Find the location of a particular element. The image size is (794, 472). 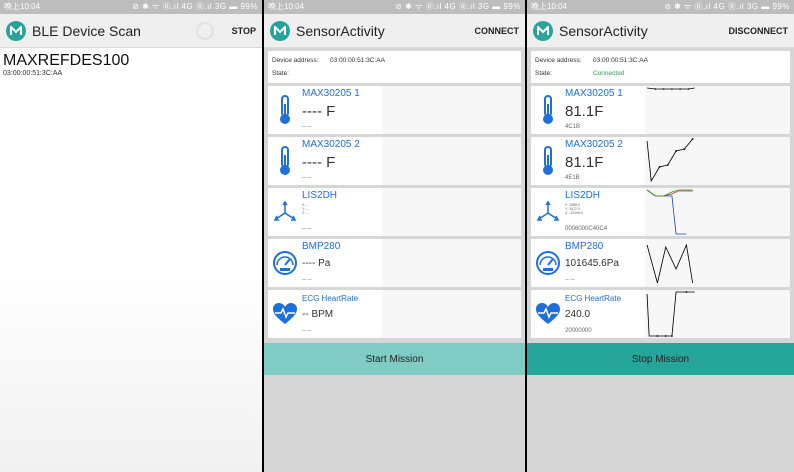

sensor-card-ecg-heartrate: ECG HeartRate -- BPM -- -- is located at coordinates (394, 314).